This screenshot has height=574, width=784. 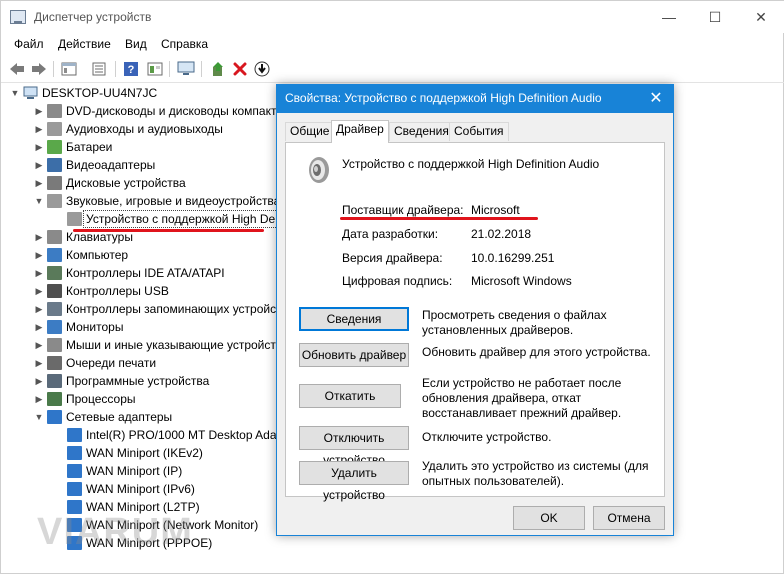 I want to click on display-adapter-icon, so click(x=54, y=165).